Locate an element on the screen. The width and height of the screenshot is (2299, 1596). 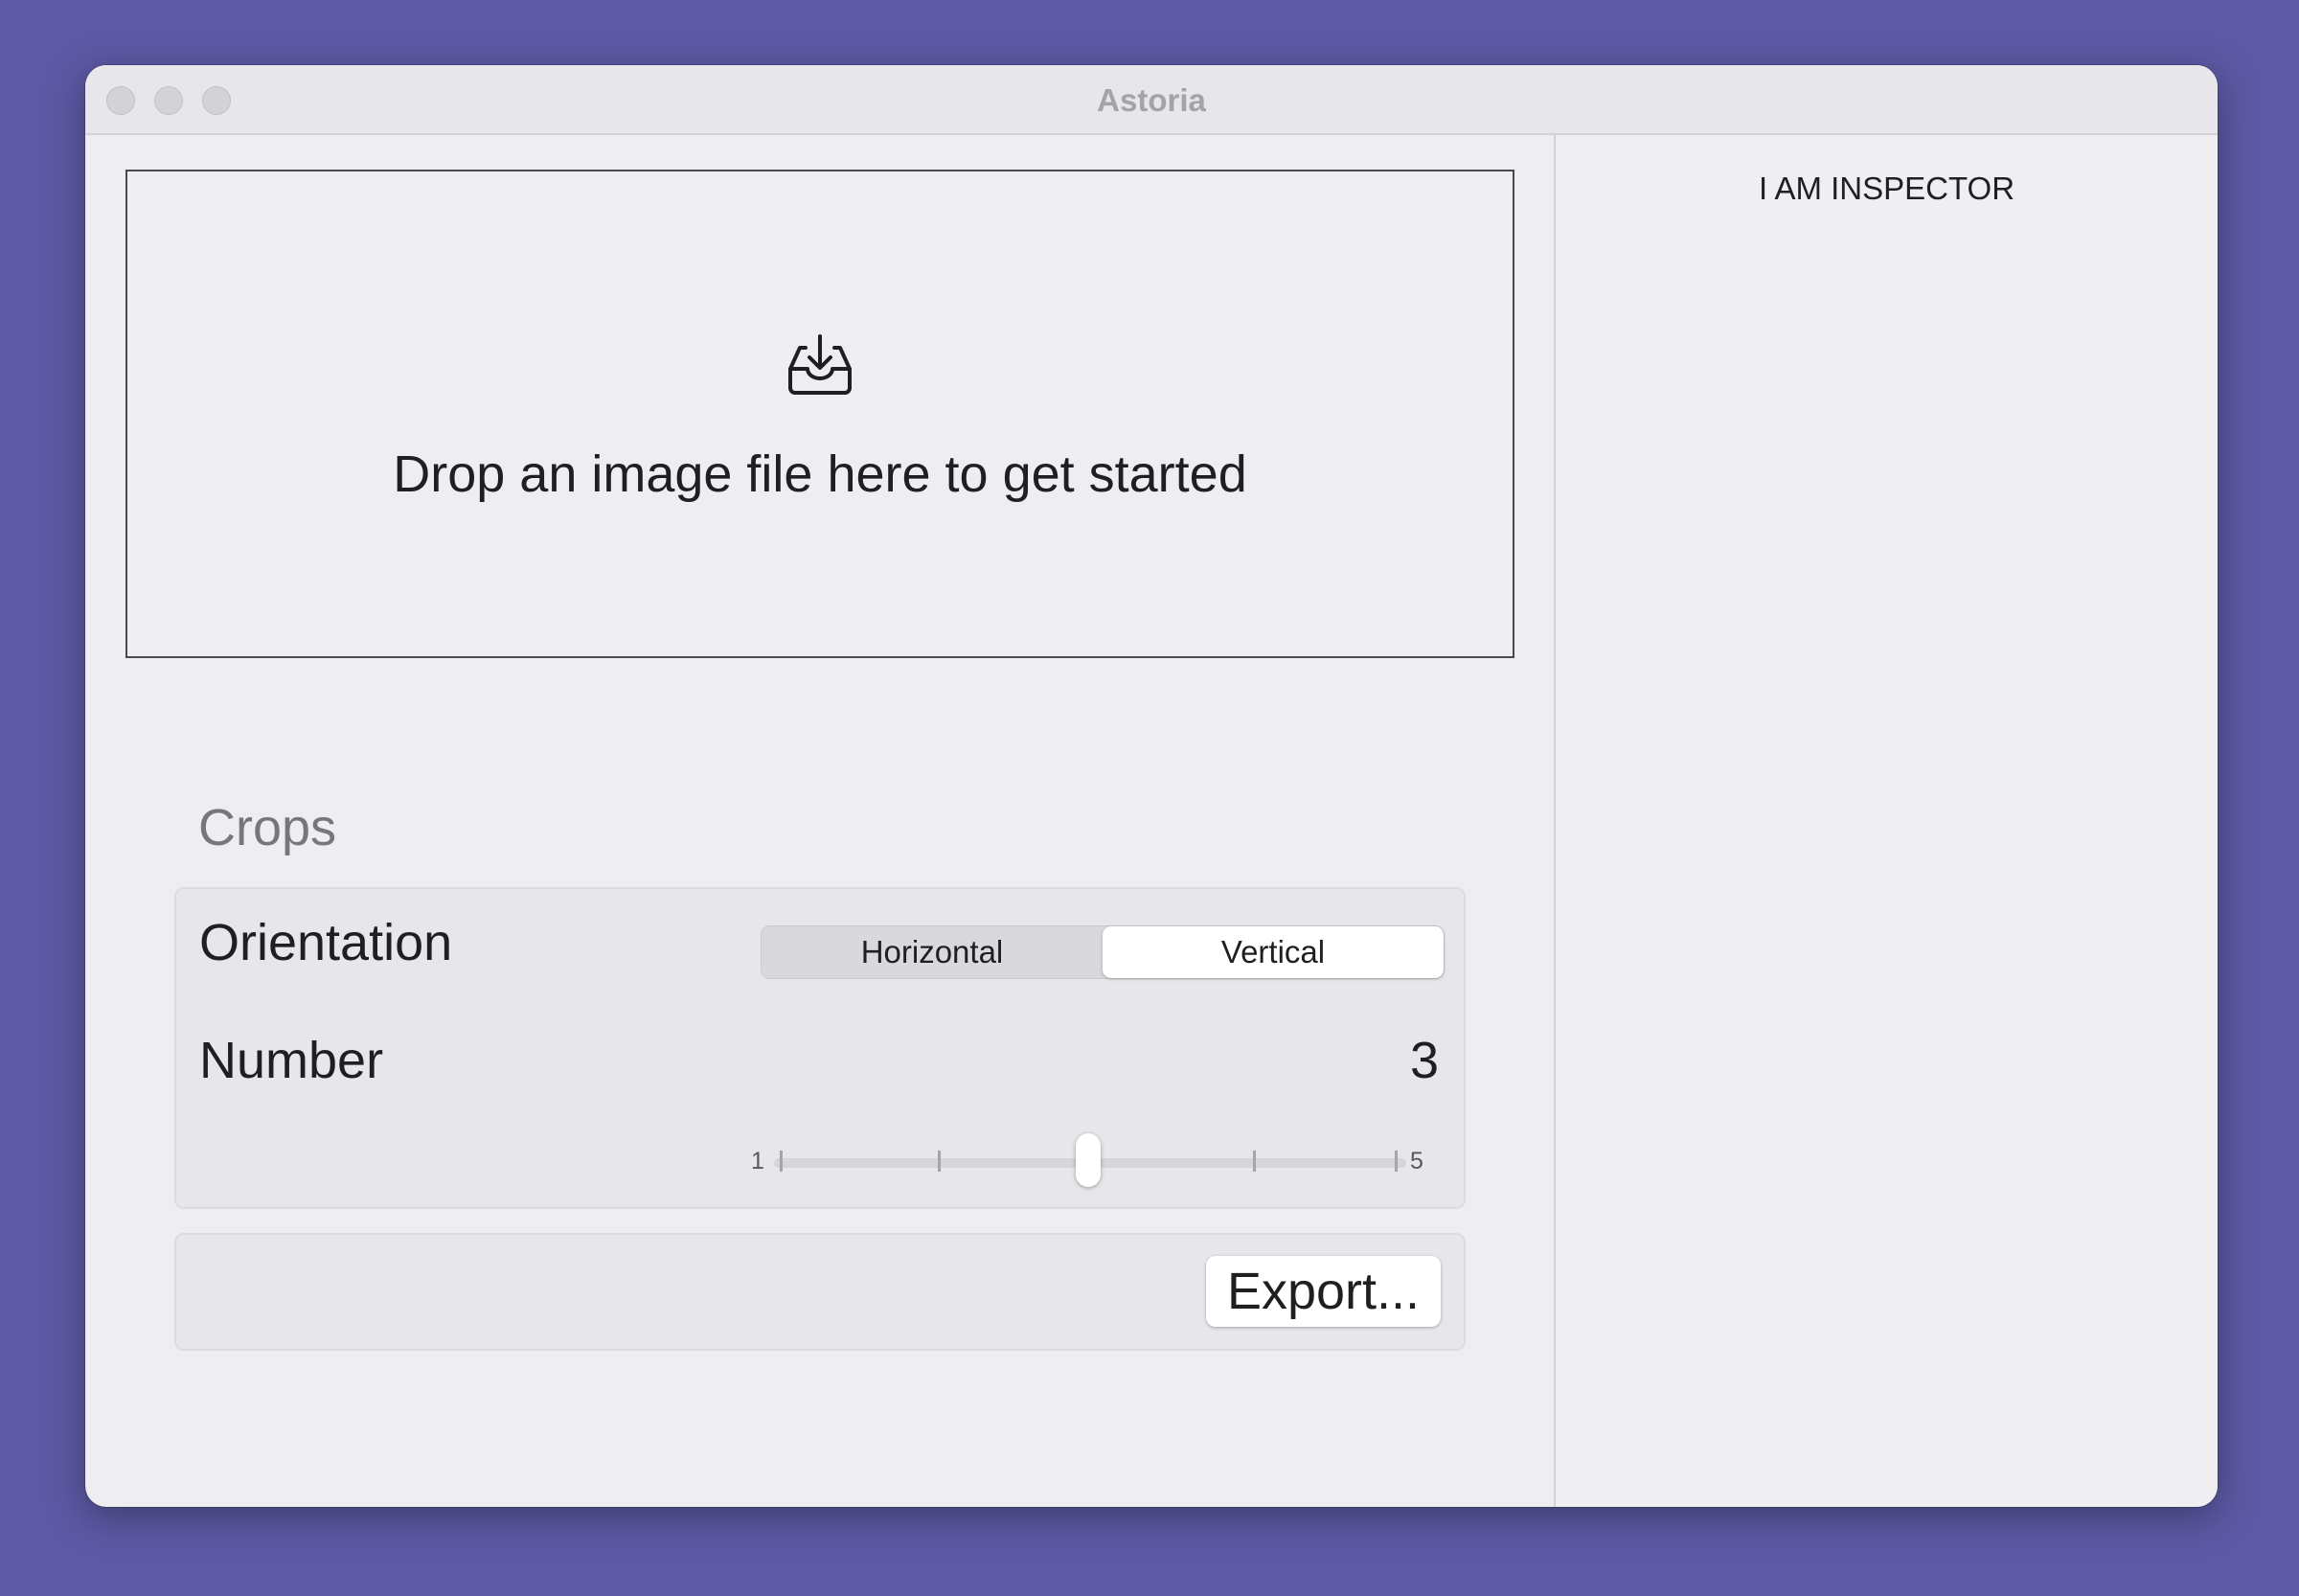
crops-section-title: Crops is located at coordinates (267, 827).